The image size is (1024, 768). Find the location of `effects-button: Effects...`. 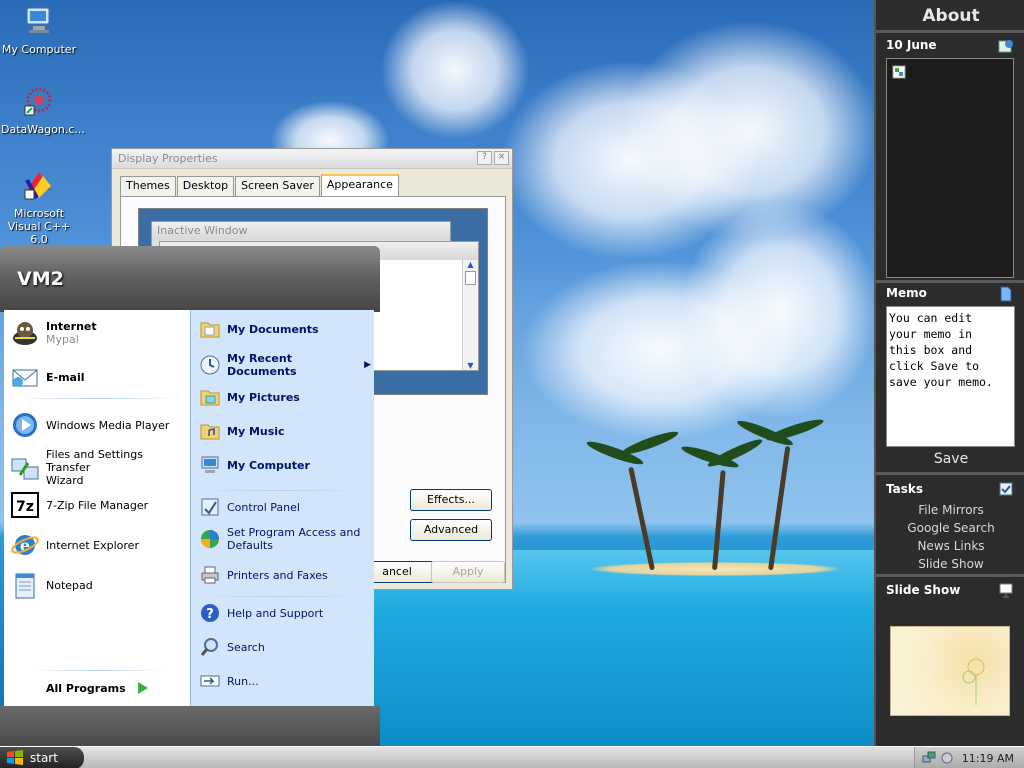

effects-button: Effects... is located at coordinates (451, 500).